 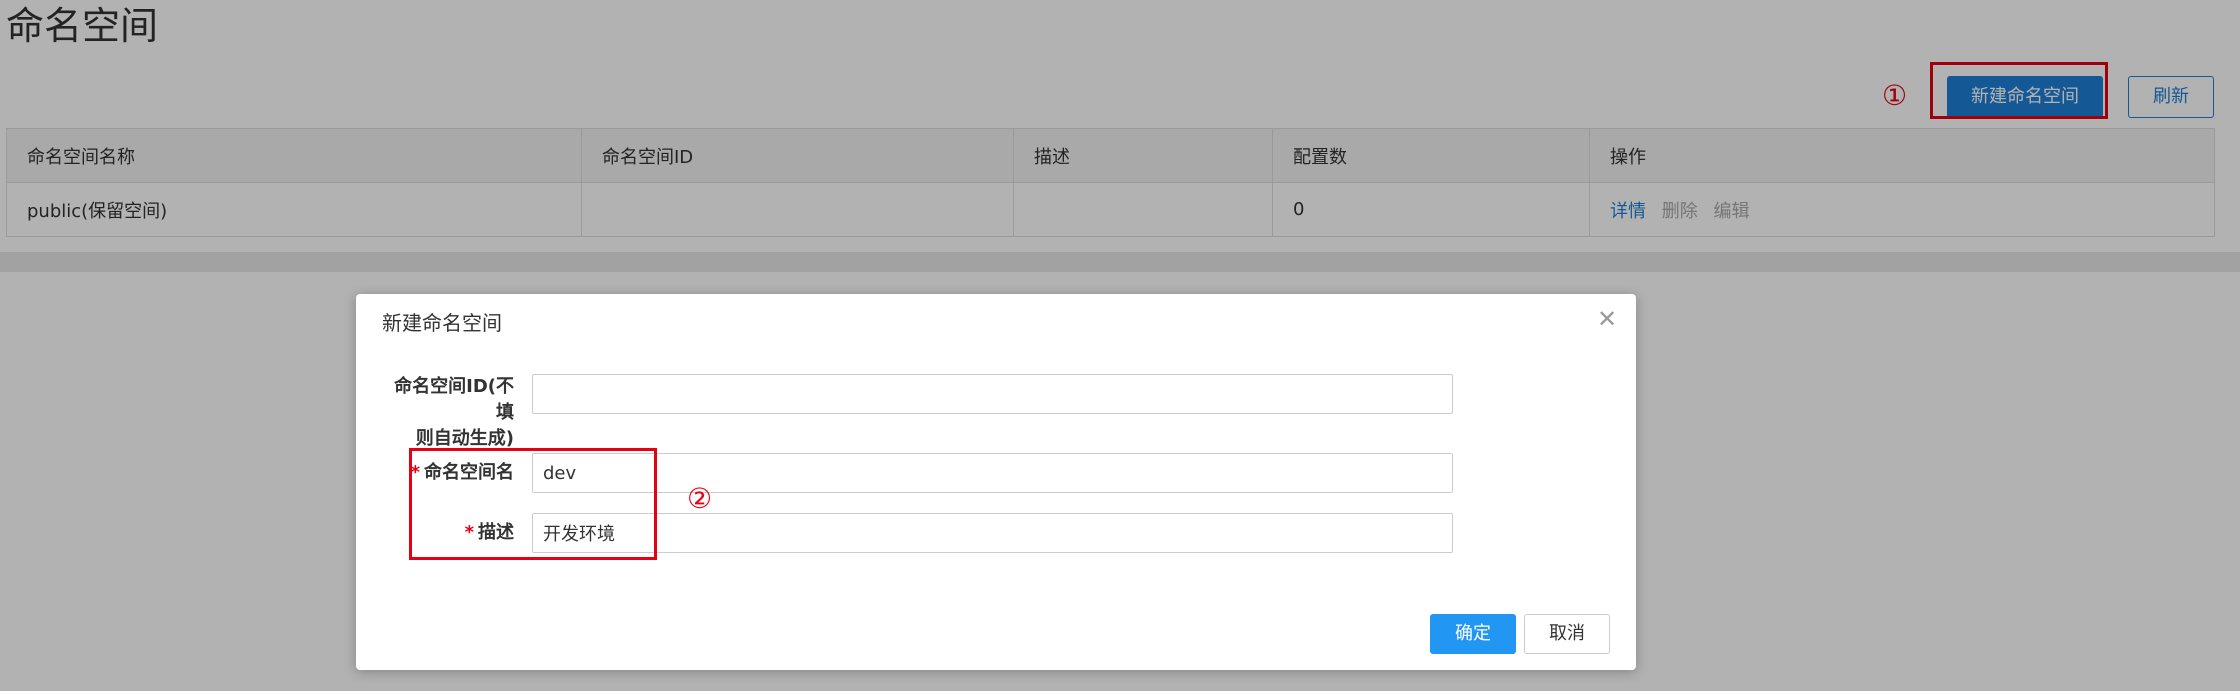 I want to click on cancel-button: 取消, so click(x=1567, y=634).